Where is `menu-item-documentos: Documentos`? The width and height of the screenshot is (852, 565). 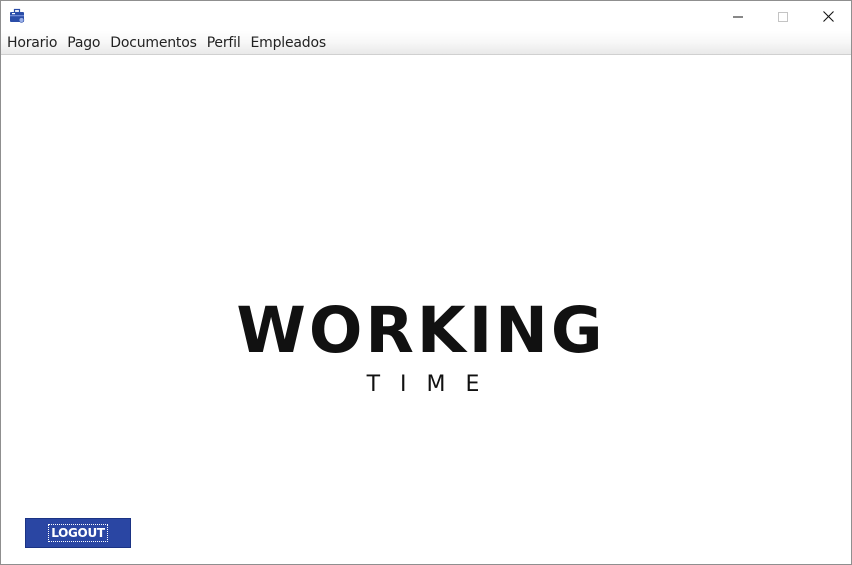
menu-item-documentos: Documentos is located at coordinates (153, 43).